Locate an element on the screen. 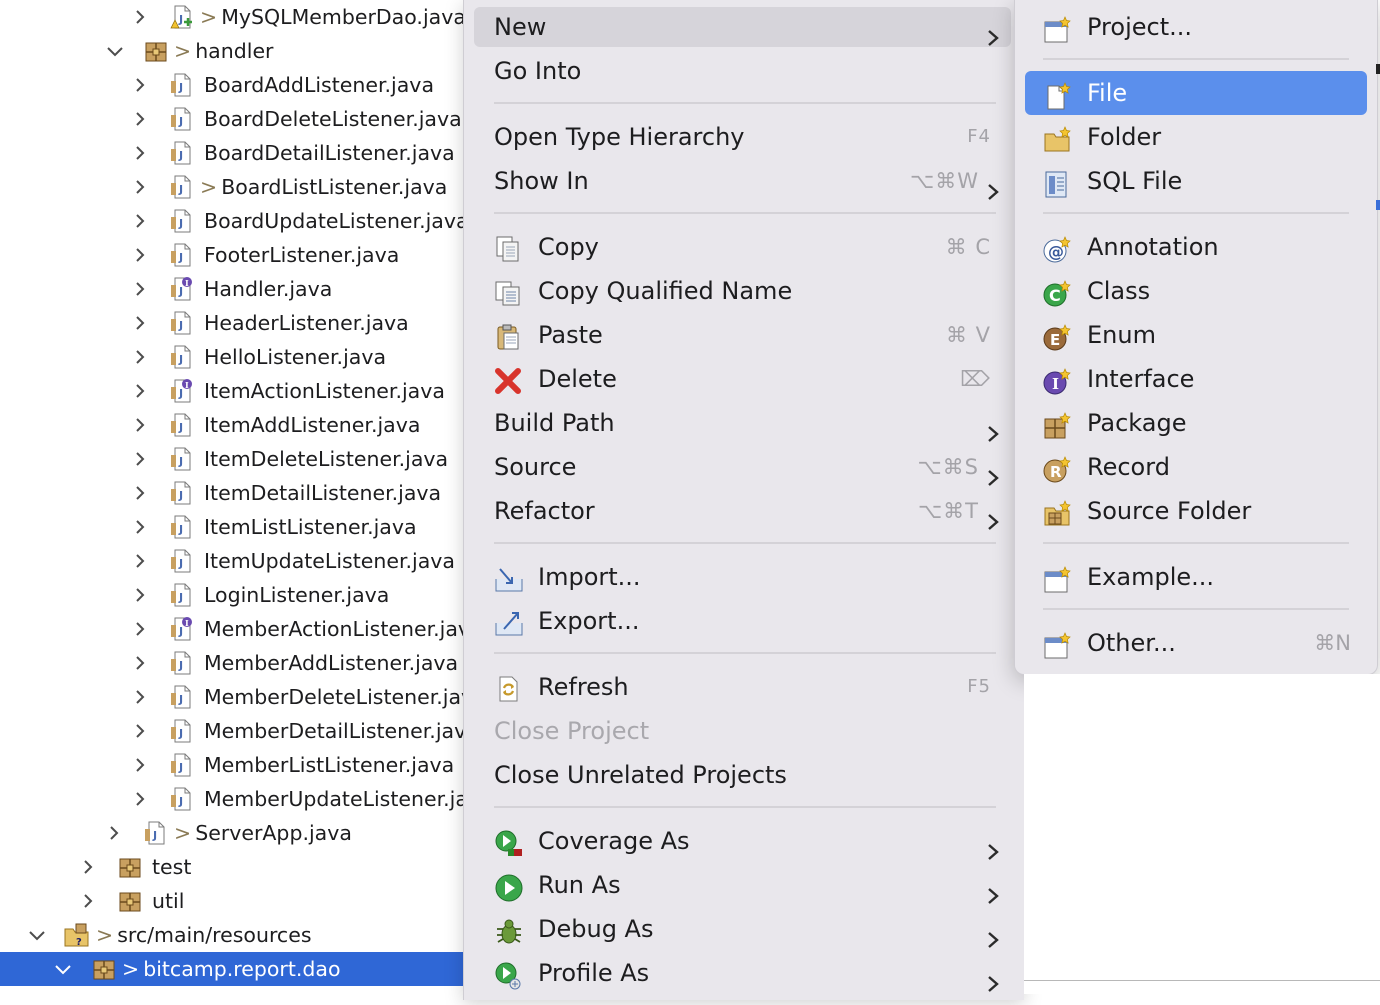  menu-item-label: Debug As is located at coordinates (596, 929).